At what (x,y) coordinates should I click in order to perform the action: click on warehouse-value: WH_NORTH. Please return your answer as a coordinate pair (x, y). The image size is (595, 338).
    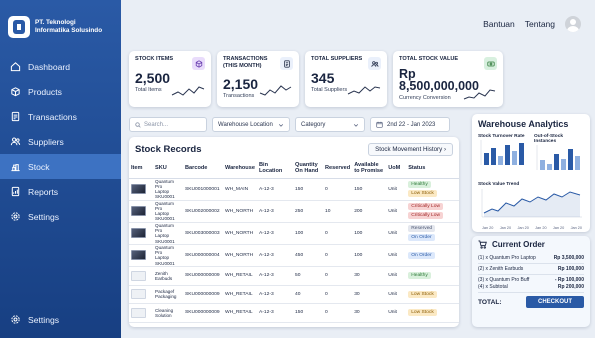
    Looking at the image, I should click on (239, 233).